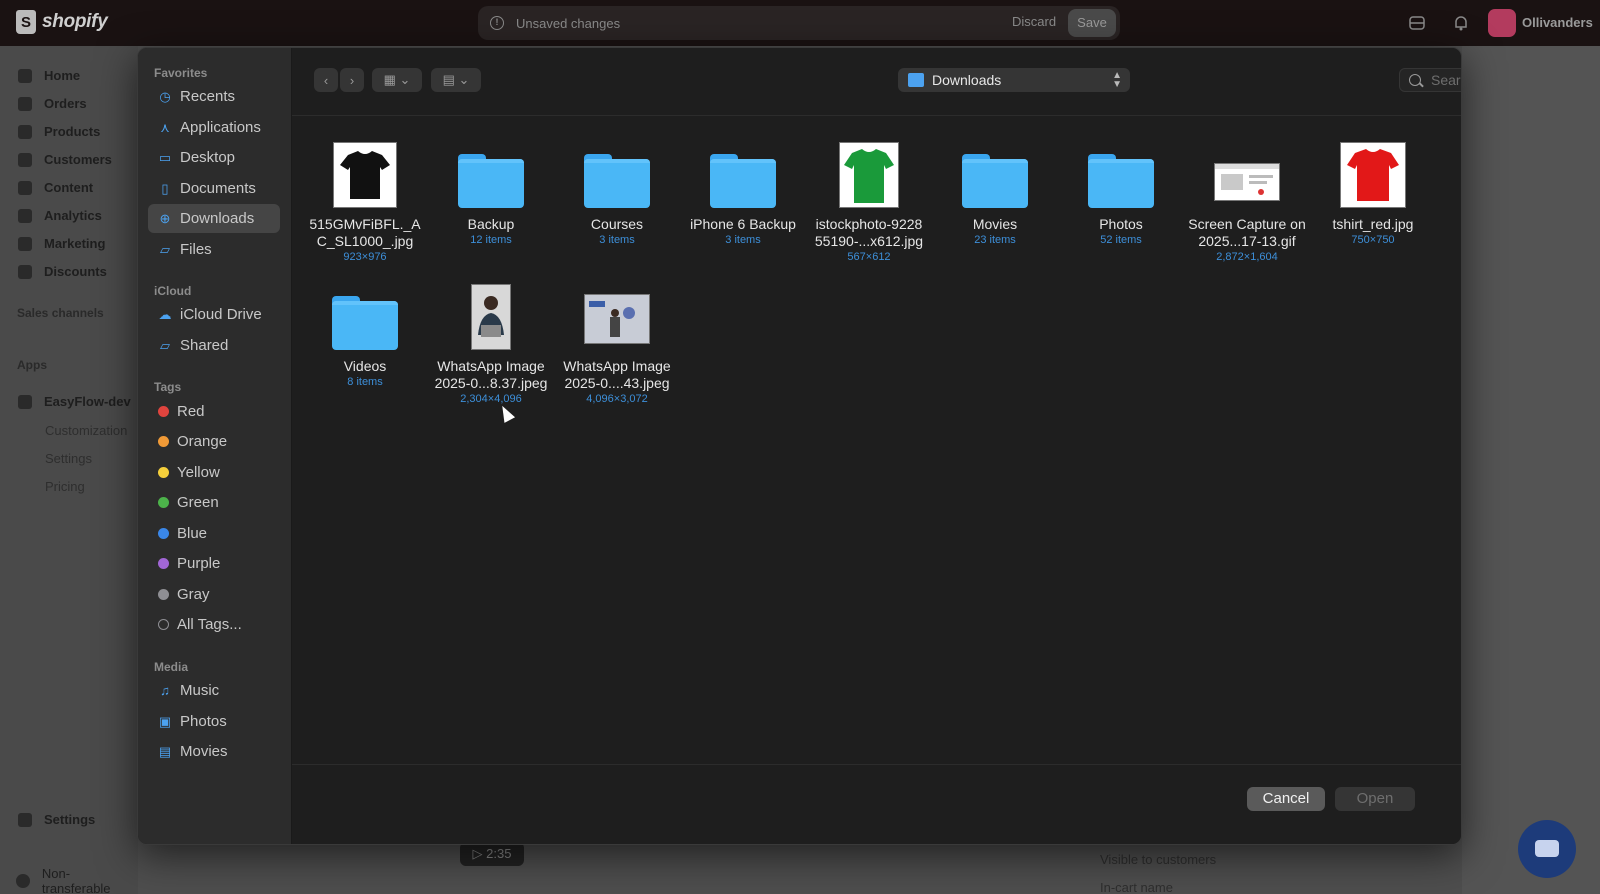 This screenshot has height=894, width=1600. I want to click on nav-label: Products, so click(72, 131).